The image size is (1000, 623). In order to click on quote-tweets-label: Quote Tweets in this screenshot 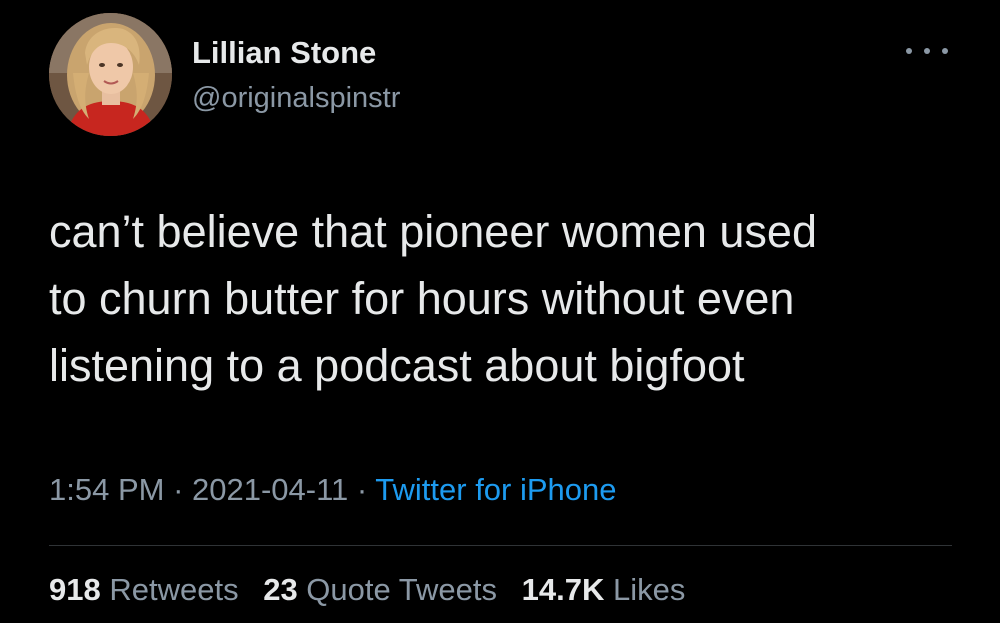, I will do `click(397, 589)`.